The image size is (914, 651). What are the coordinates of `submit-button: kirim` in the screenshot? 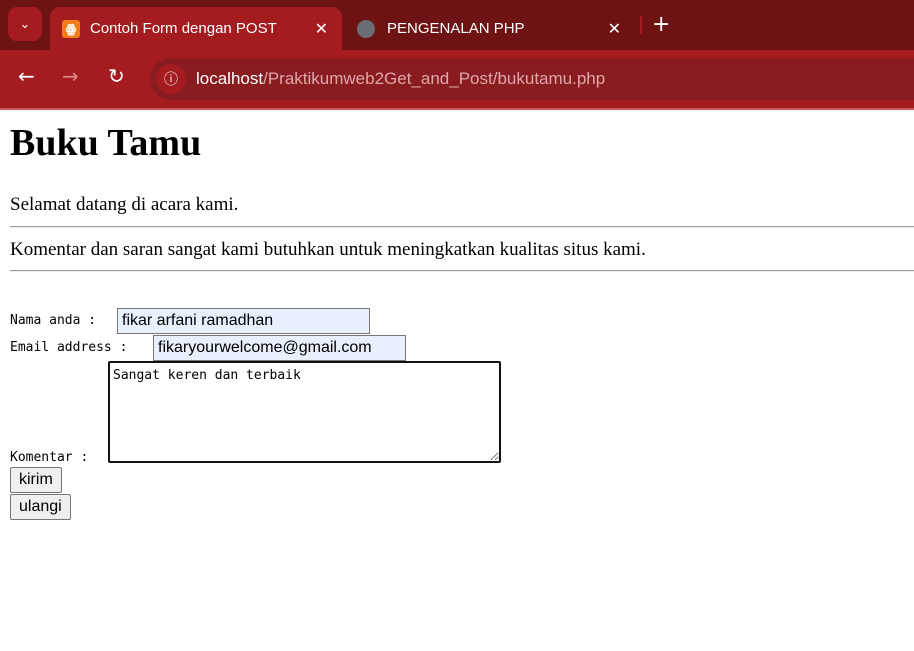 It's located at (36, 480).